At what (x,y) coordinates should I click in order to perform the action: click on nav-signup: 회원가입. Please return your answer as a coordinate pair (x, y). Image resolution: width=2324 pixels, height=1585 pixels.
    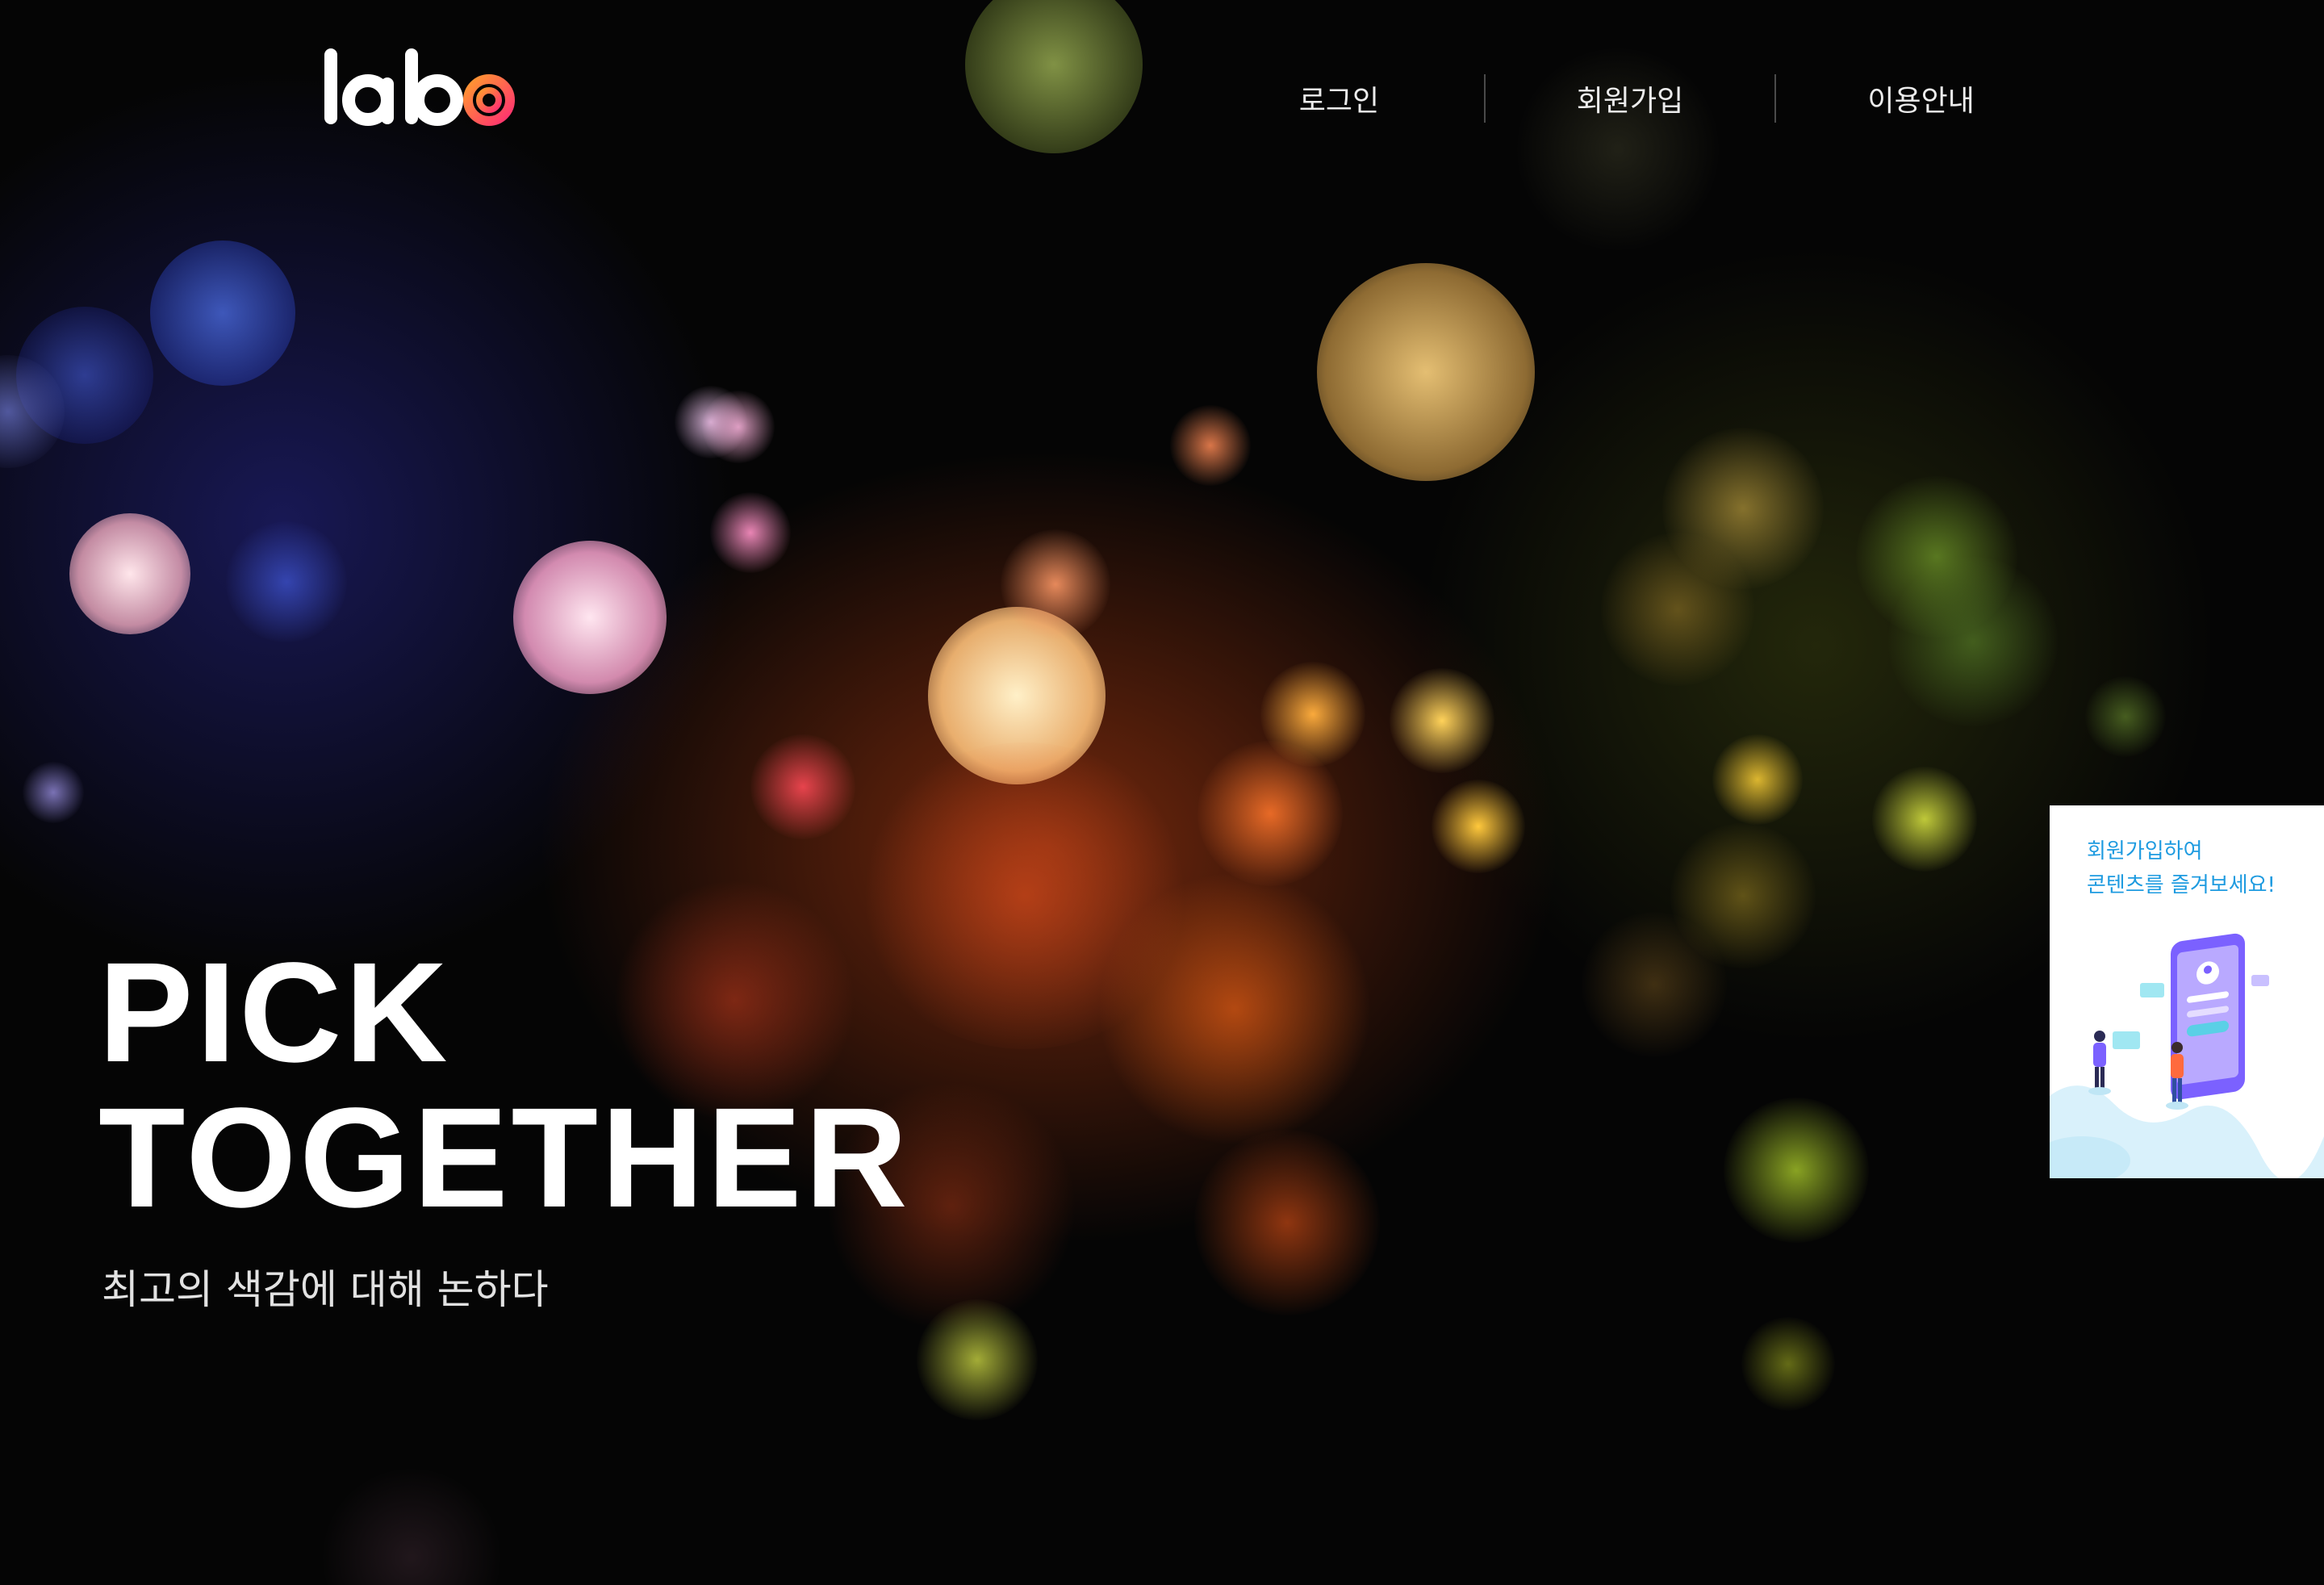
    Looking at the image, I should click on (1630, 98).